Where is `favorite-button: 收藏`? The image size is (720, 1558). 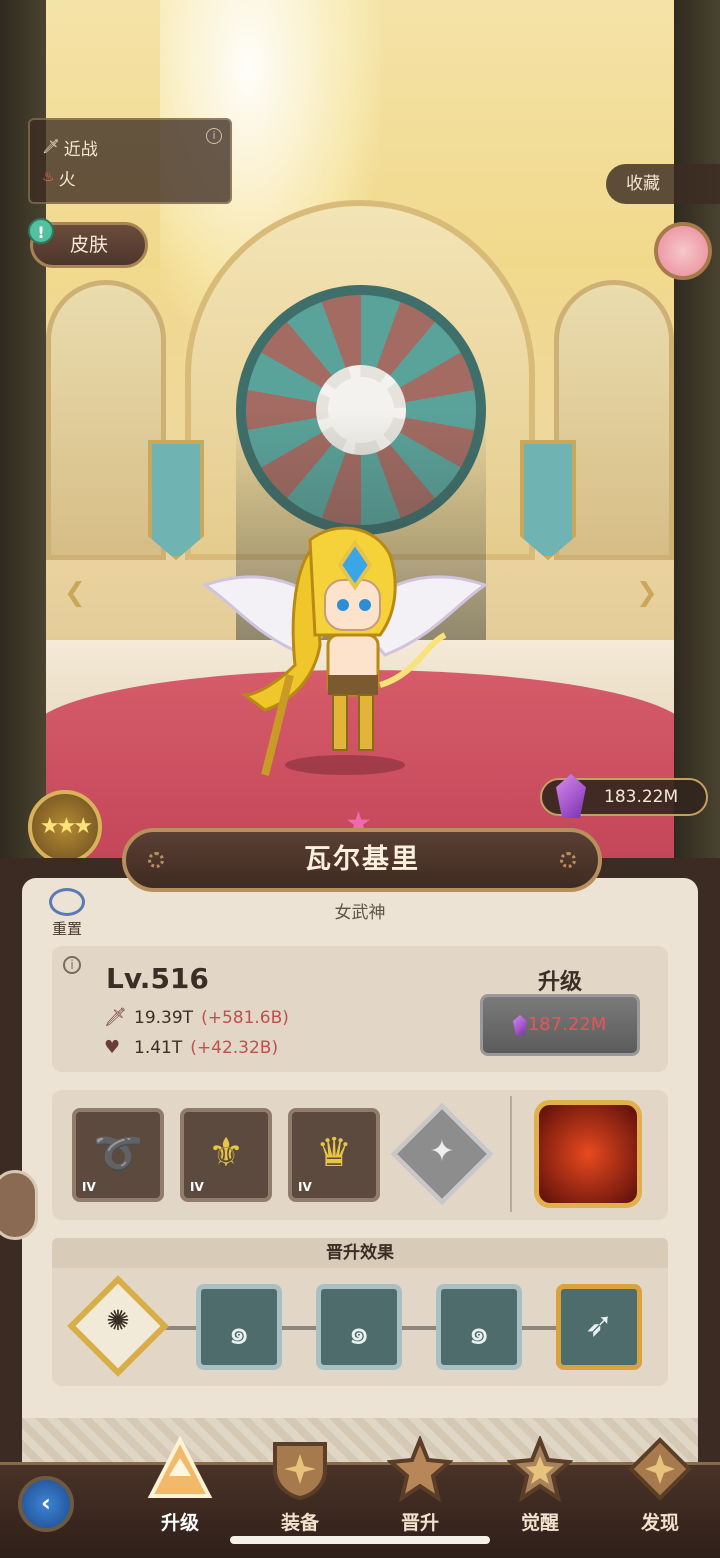
favorite-button: 收藏 is located at coordinates (663, 184).